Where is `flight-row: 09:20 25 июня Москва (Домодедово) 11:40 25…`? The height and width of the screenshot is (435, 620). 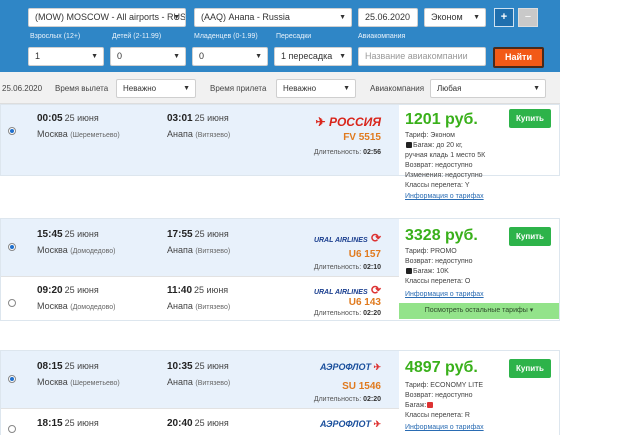 flight-row: 09:20 25 июня Москва (Домодедово) 11:40 25… is located at coordinates (200, 299).